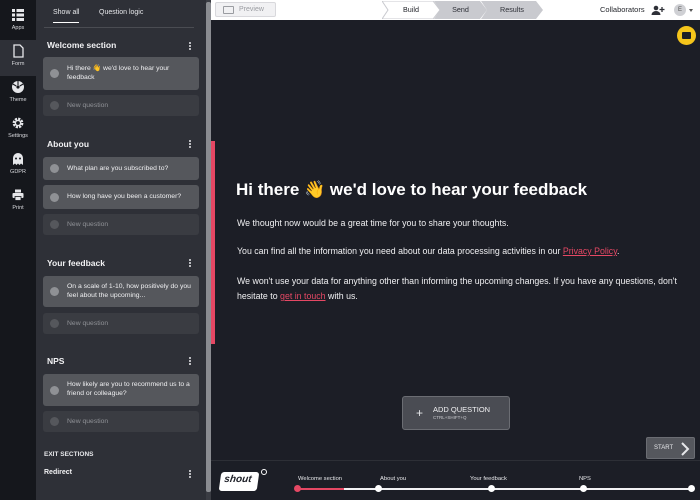  What do you see at coordinates (228, 10) in the screenshot?
I see `monitor-icon` at bounding box center [228, 10].